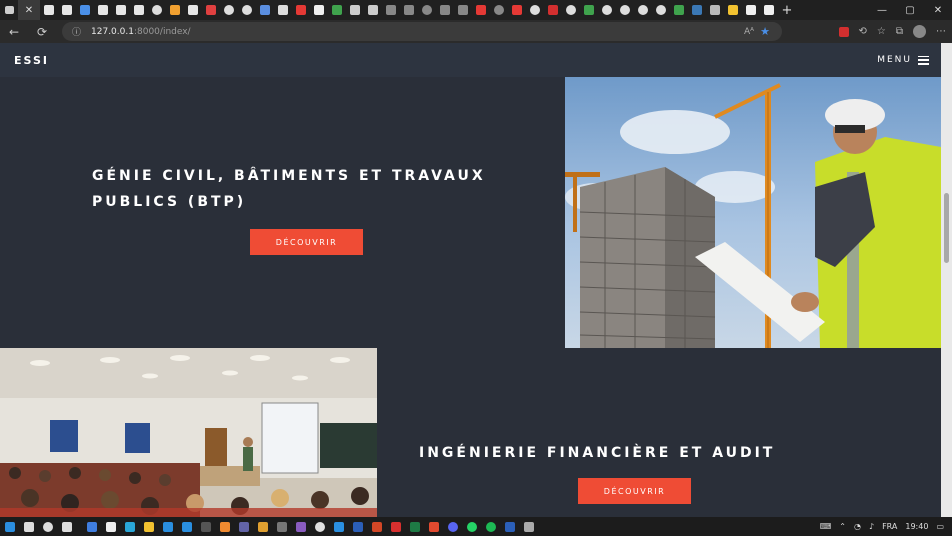 Image resolution: width=952 pixels, height=536 pixels. What do you see at coordinates (471, 526) in the screenshot?
I see `whatsapp-icon` at bounding box center [471, 526].